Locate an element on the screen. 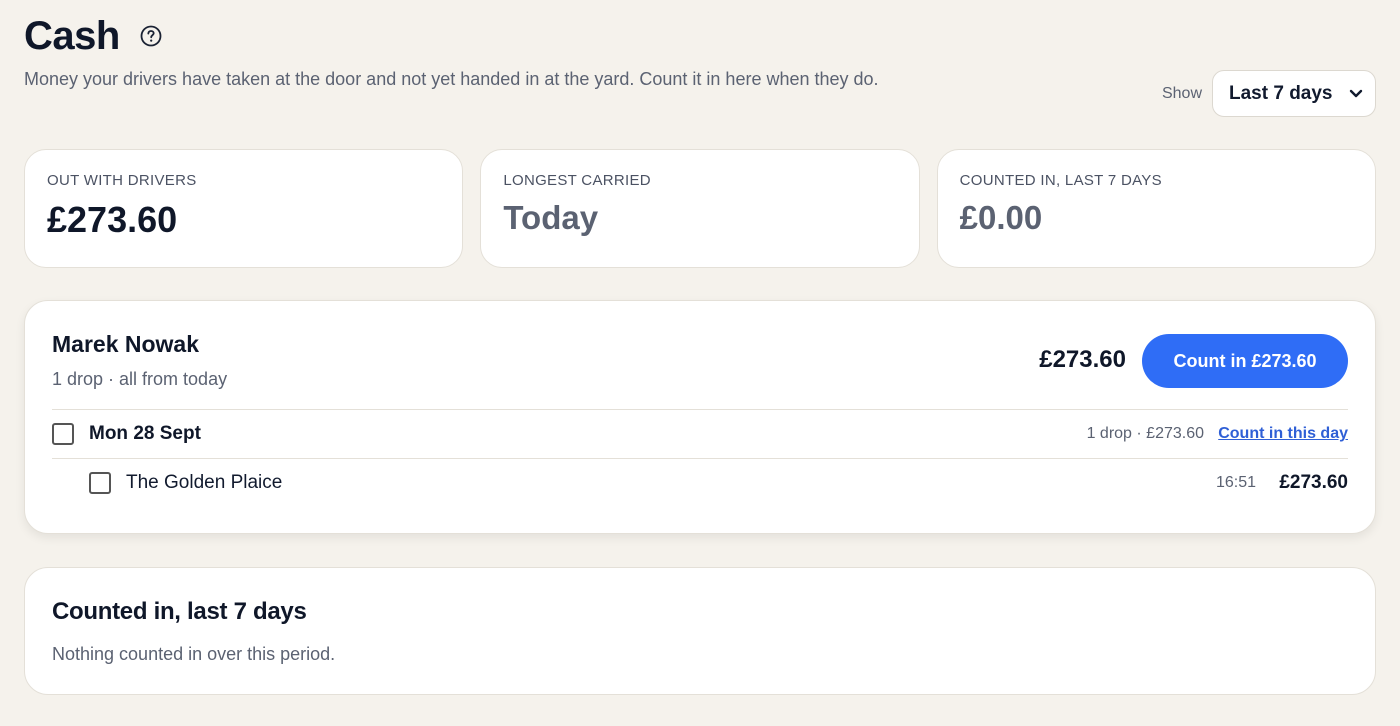  period-select: Last 7 days is located at coordinates (1294, 93).